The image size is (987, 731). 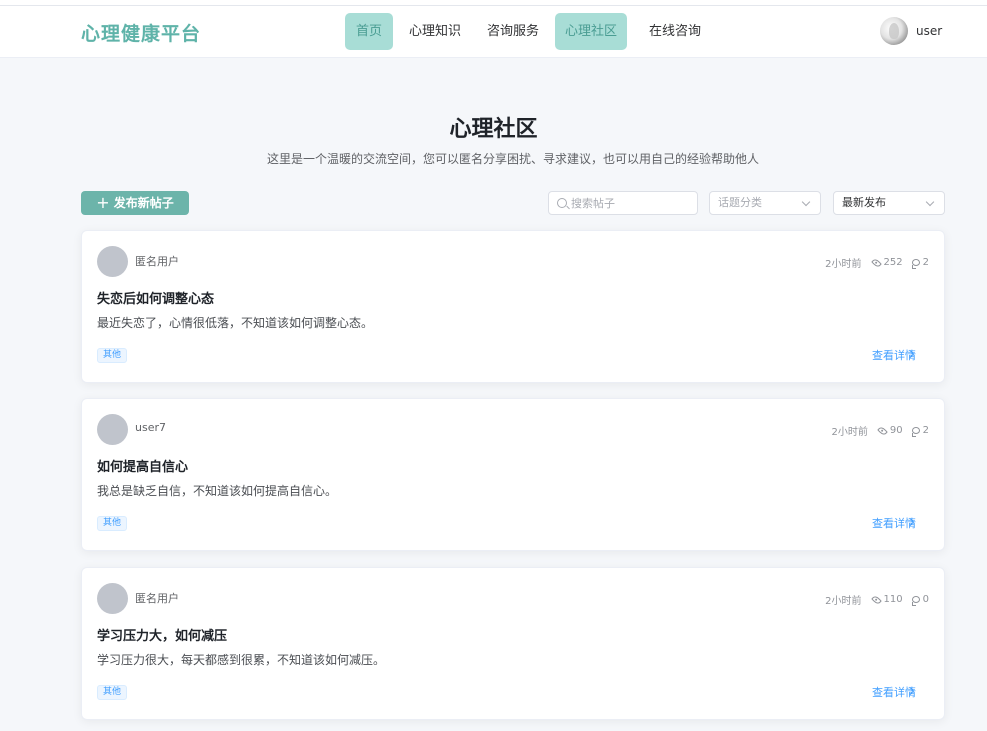 What do you see at coordinates (925, 599) in the screenshot?
I see `post-comments: 0` at bounding box center [925, 599].